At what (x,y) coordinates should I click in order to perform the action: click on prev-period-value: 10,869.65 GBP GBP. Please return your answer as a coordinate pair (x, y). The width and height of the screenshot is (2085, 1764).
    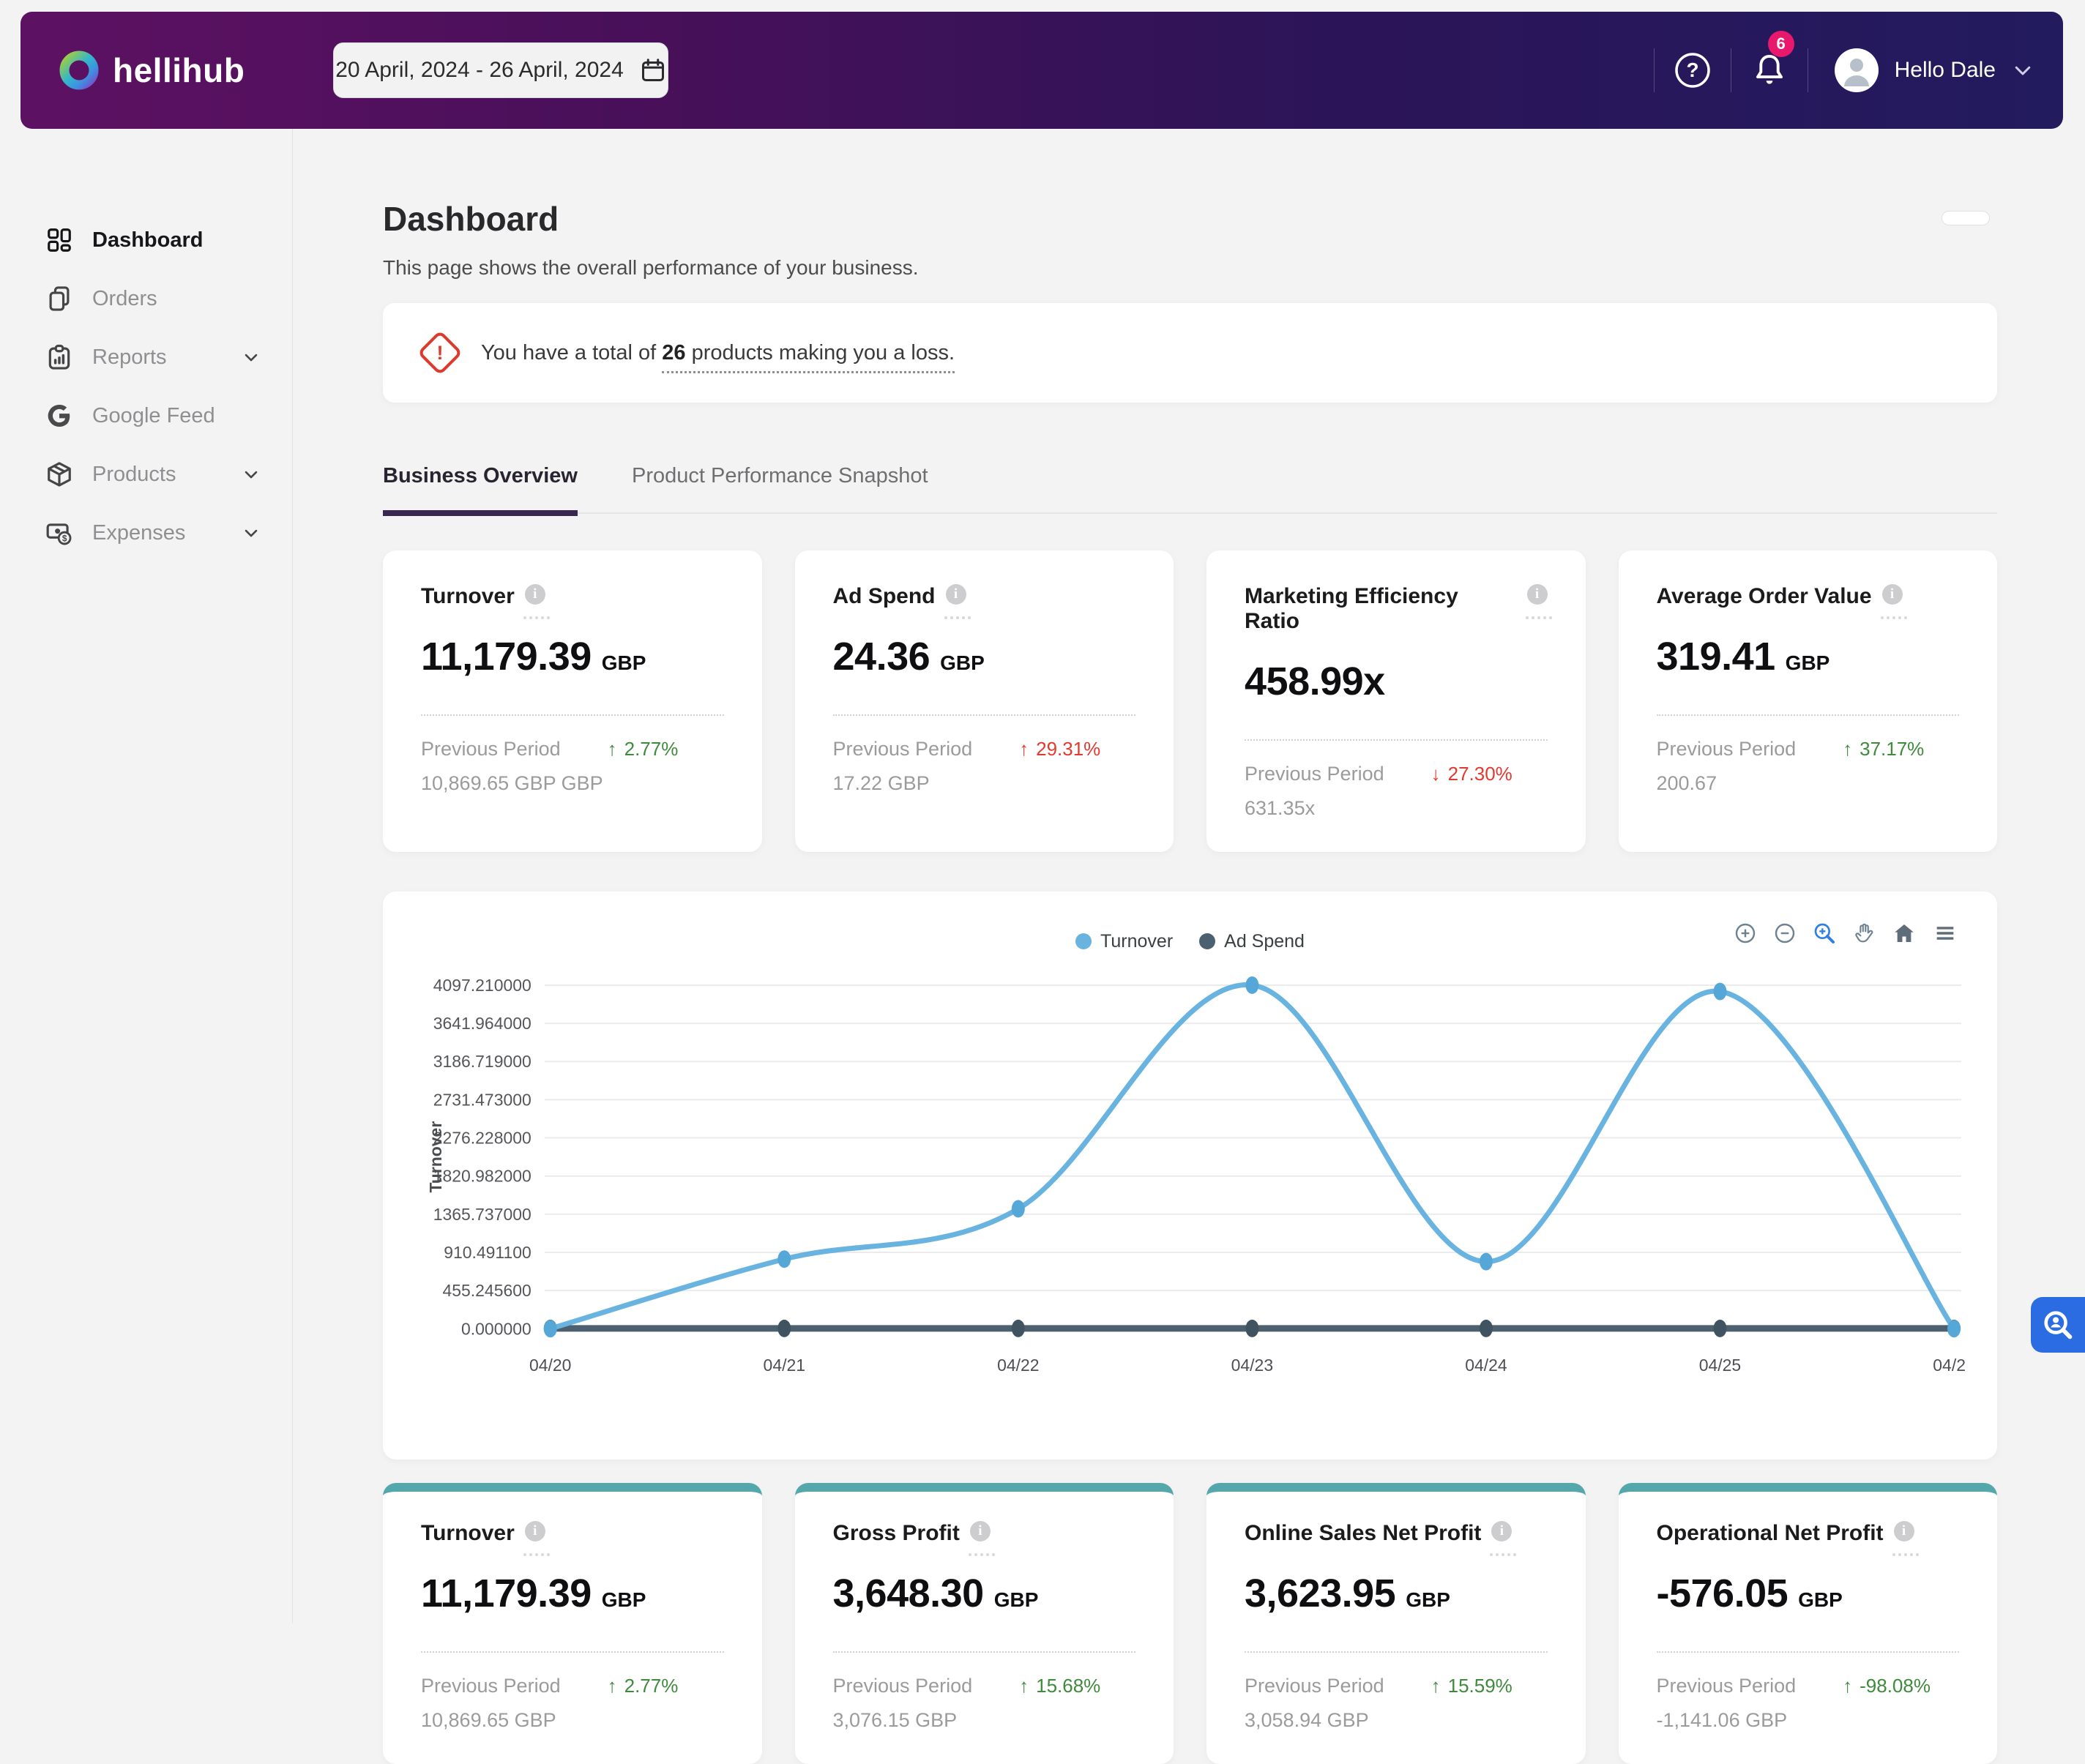
    Looking at the image, I should click on (512, 783).